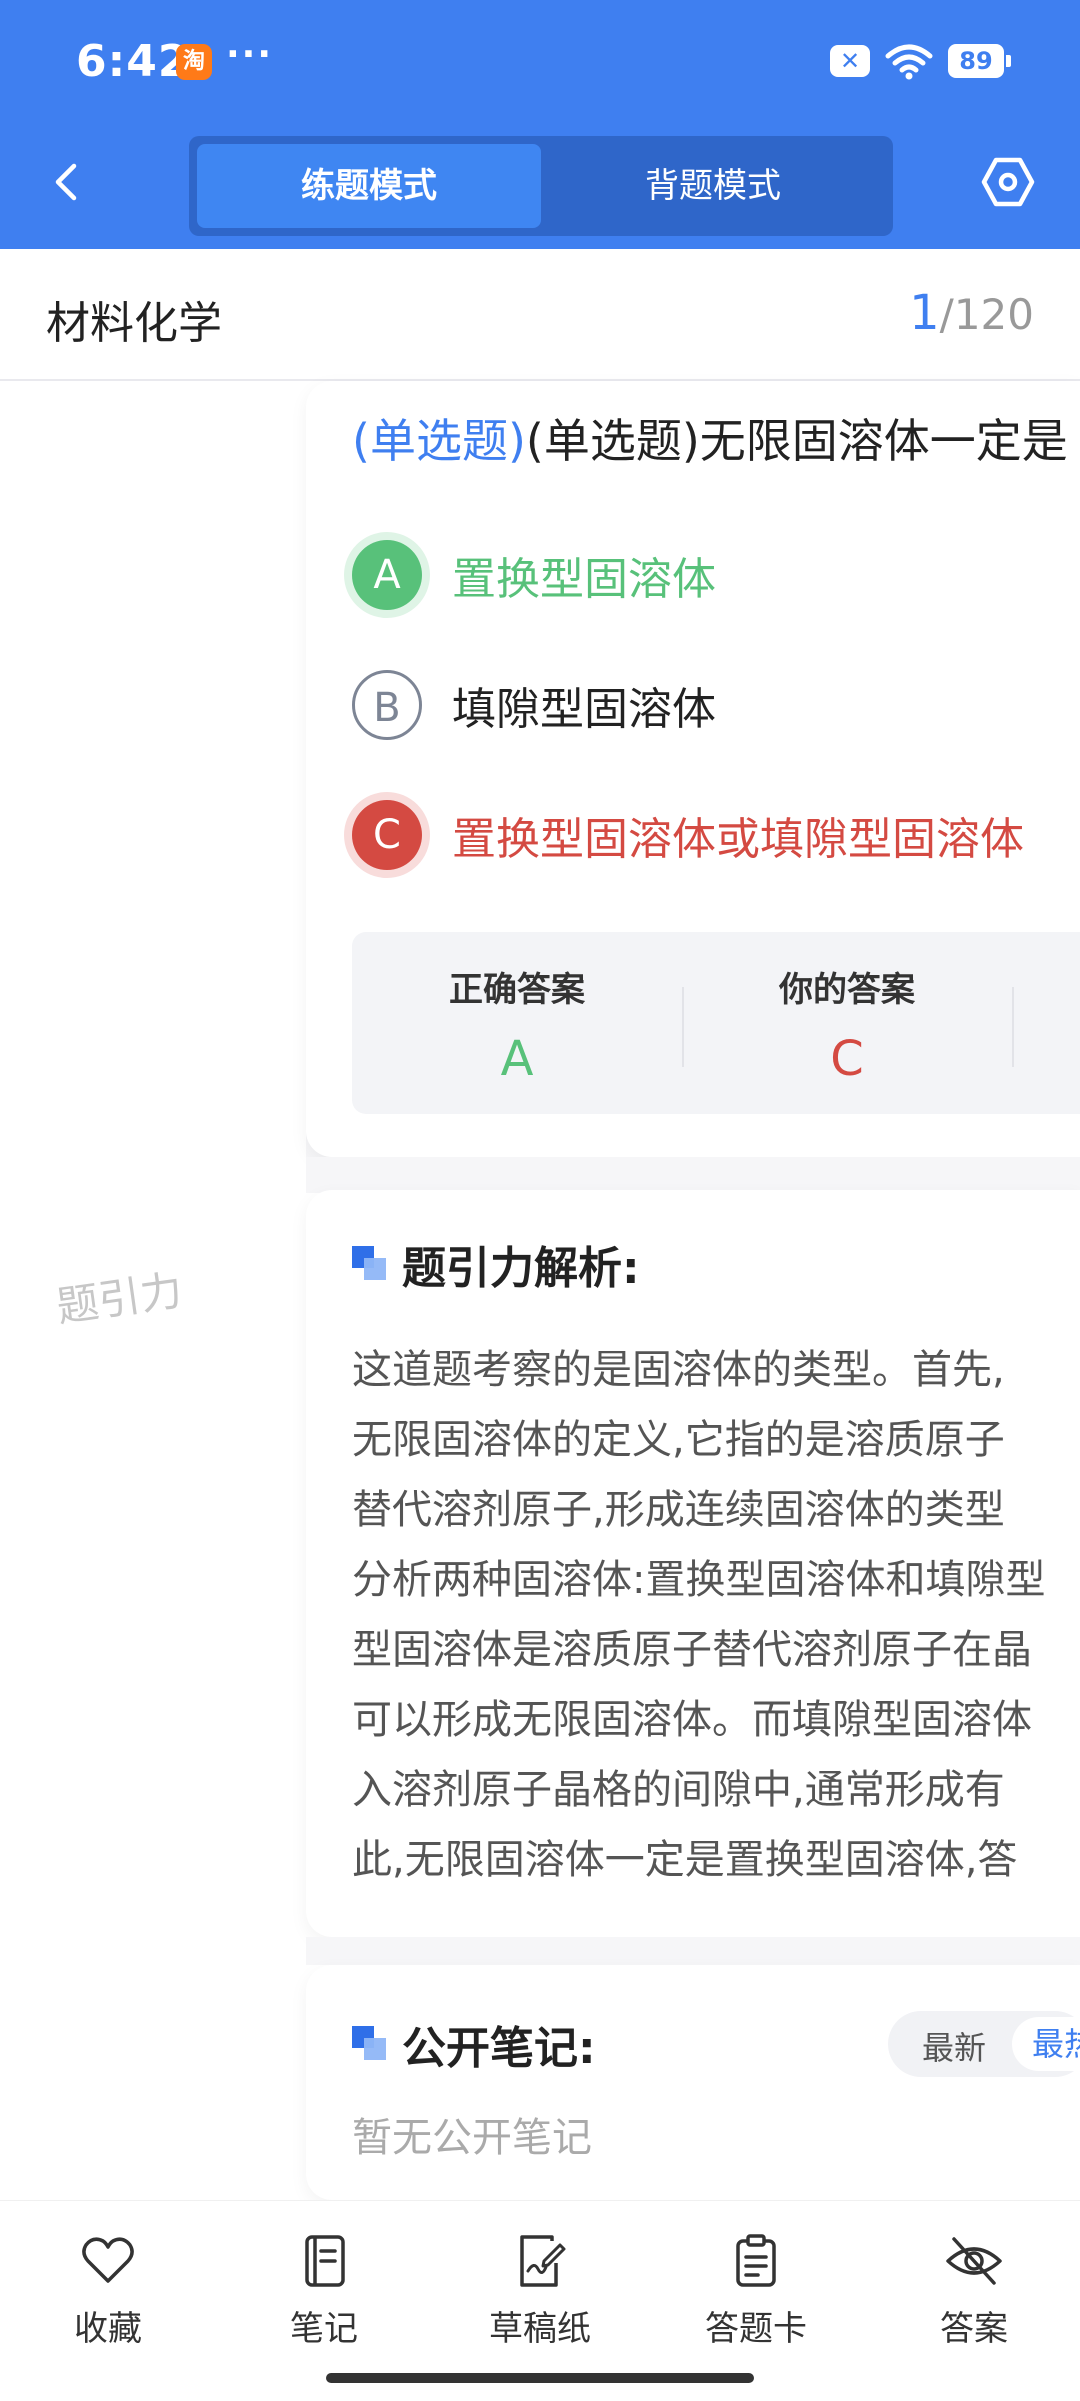 This screenshot has width=1080, height=2401. I want to click on option-a: A 置换型固溶体, so click(534, 575).